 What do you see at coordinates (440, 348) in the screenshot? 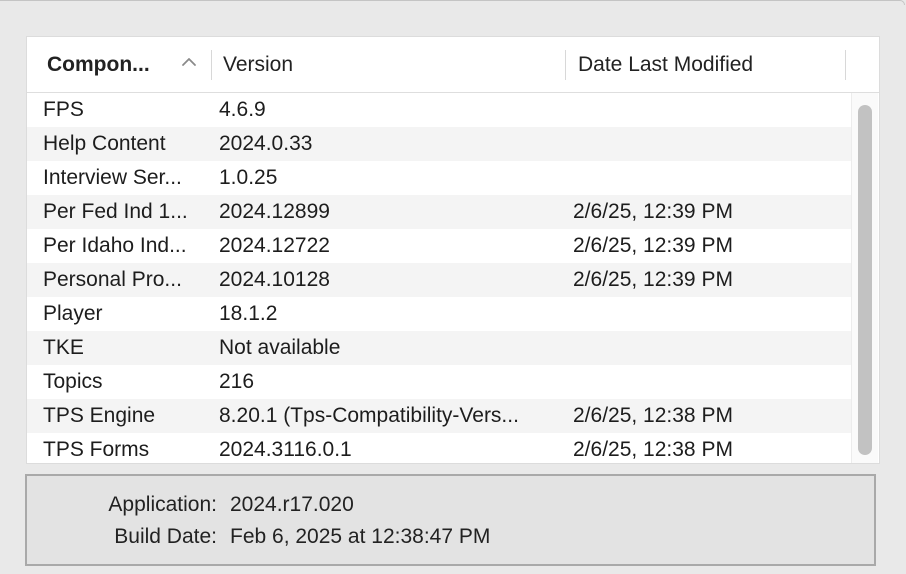
I see `table-row: TKE Not available` at bounding box center [440, 348].